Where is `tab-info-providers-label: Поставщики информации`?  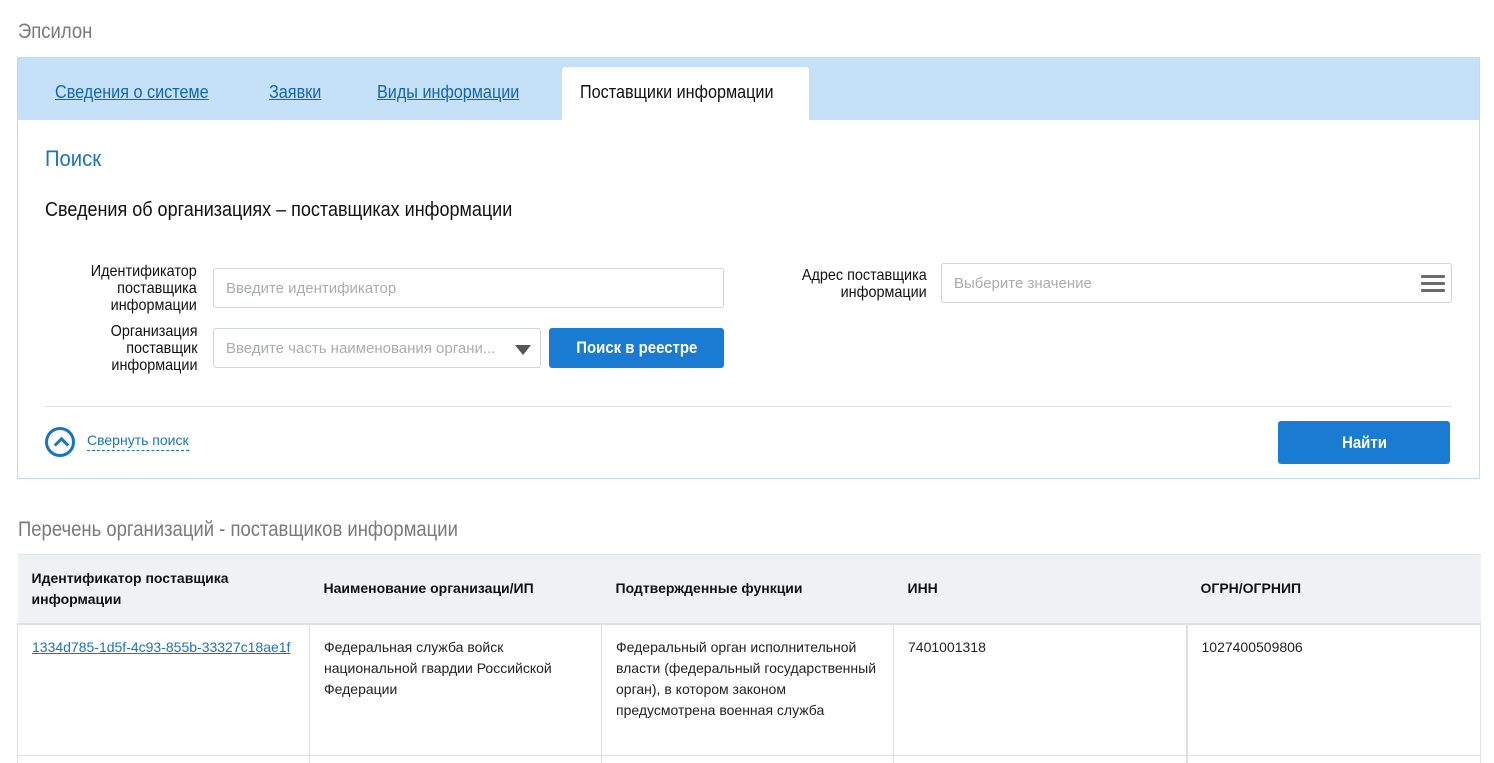 tab-info-providers-label: Поставщики информации is located at coordinates (677, 92).